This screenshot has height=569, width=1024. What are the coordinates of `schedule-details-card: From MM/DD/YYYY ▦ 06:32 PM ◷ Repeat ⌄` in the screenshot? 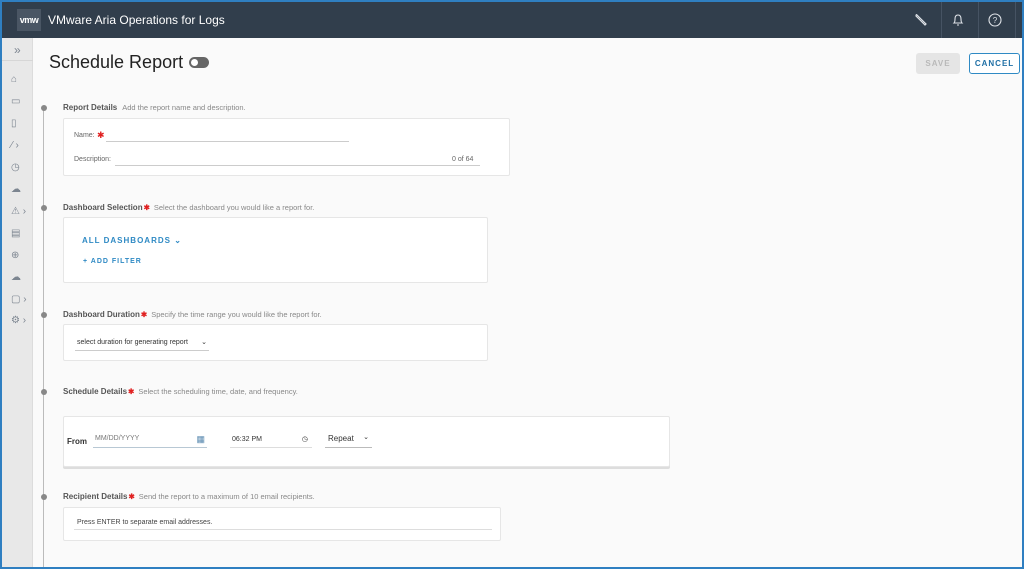 It's located at (366, 441).